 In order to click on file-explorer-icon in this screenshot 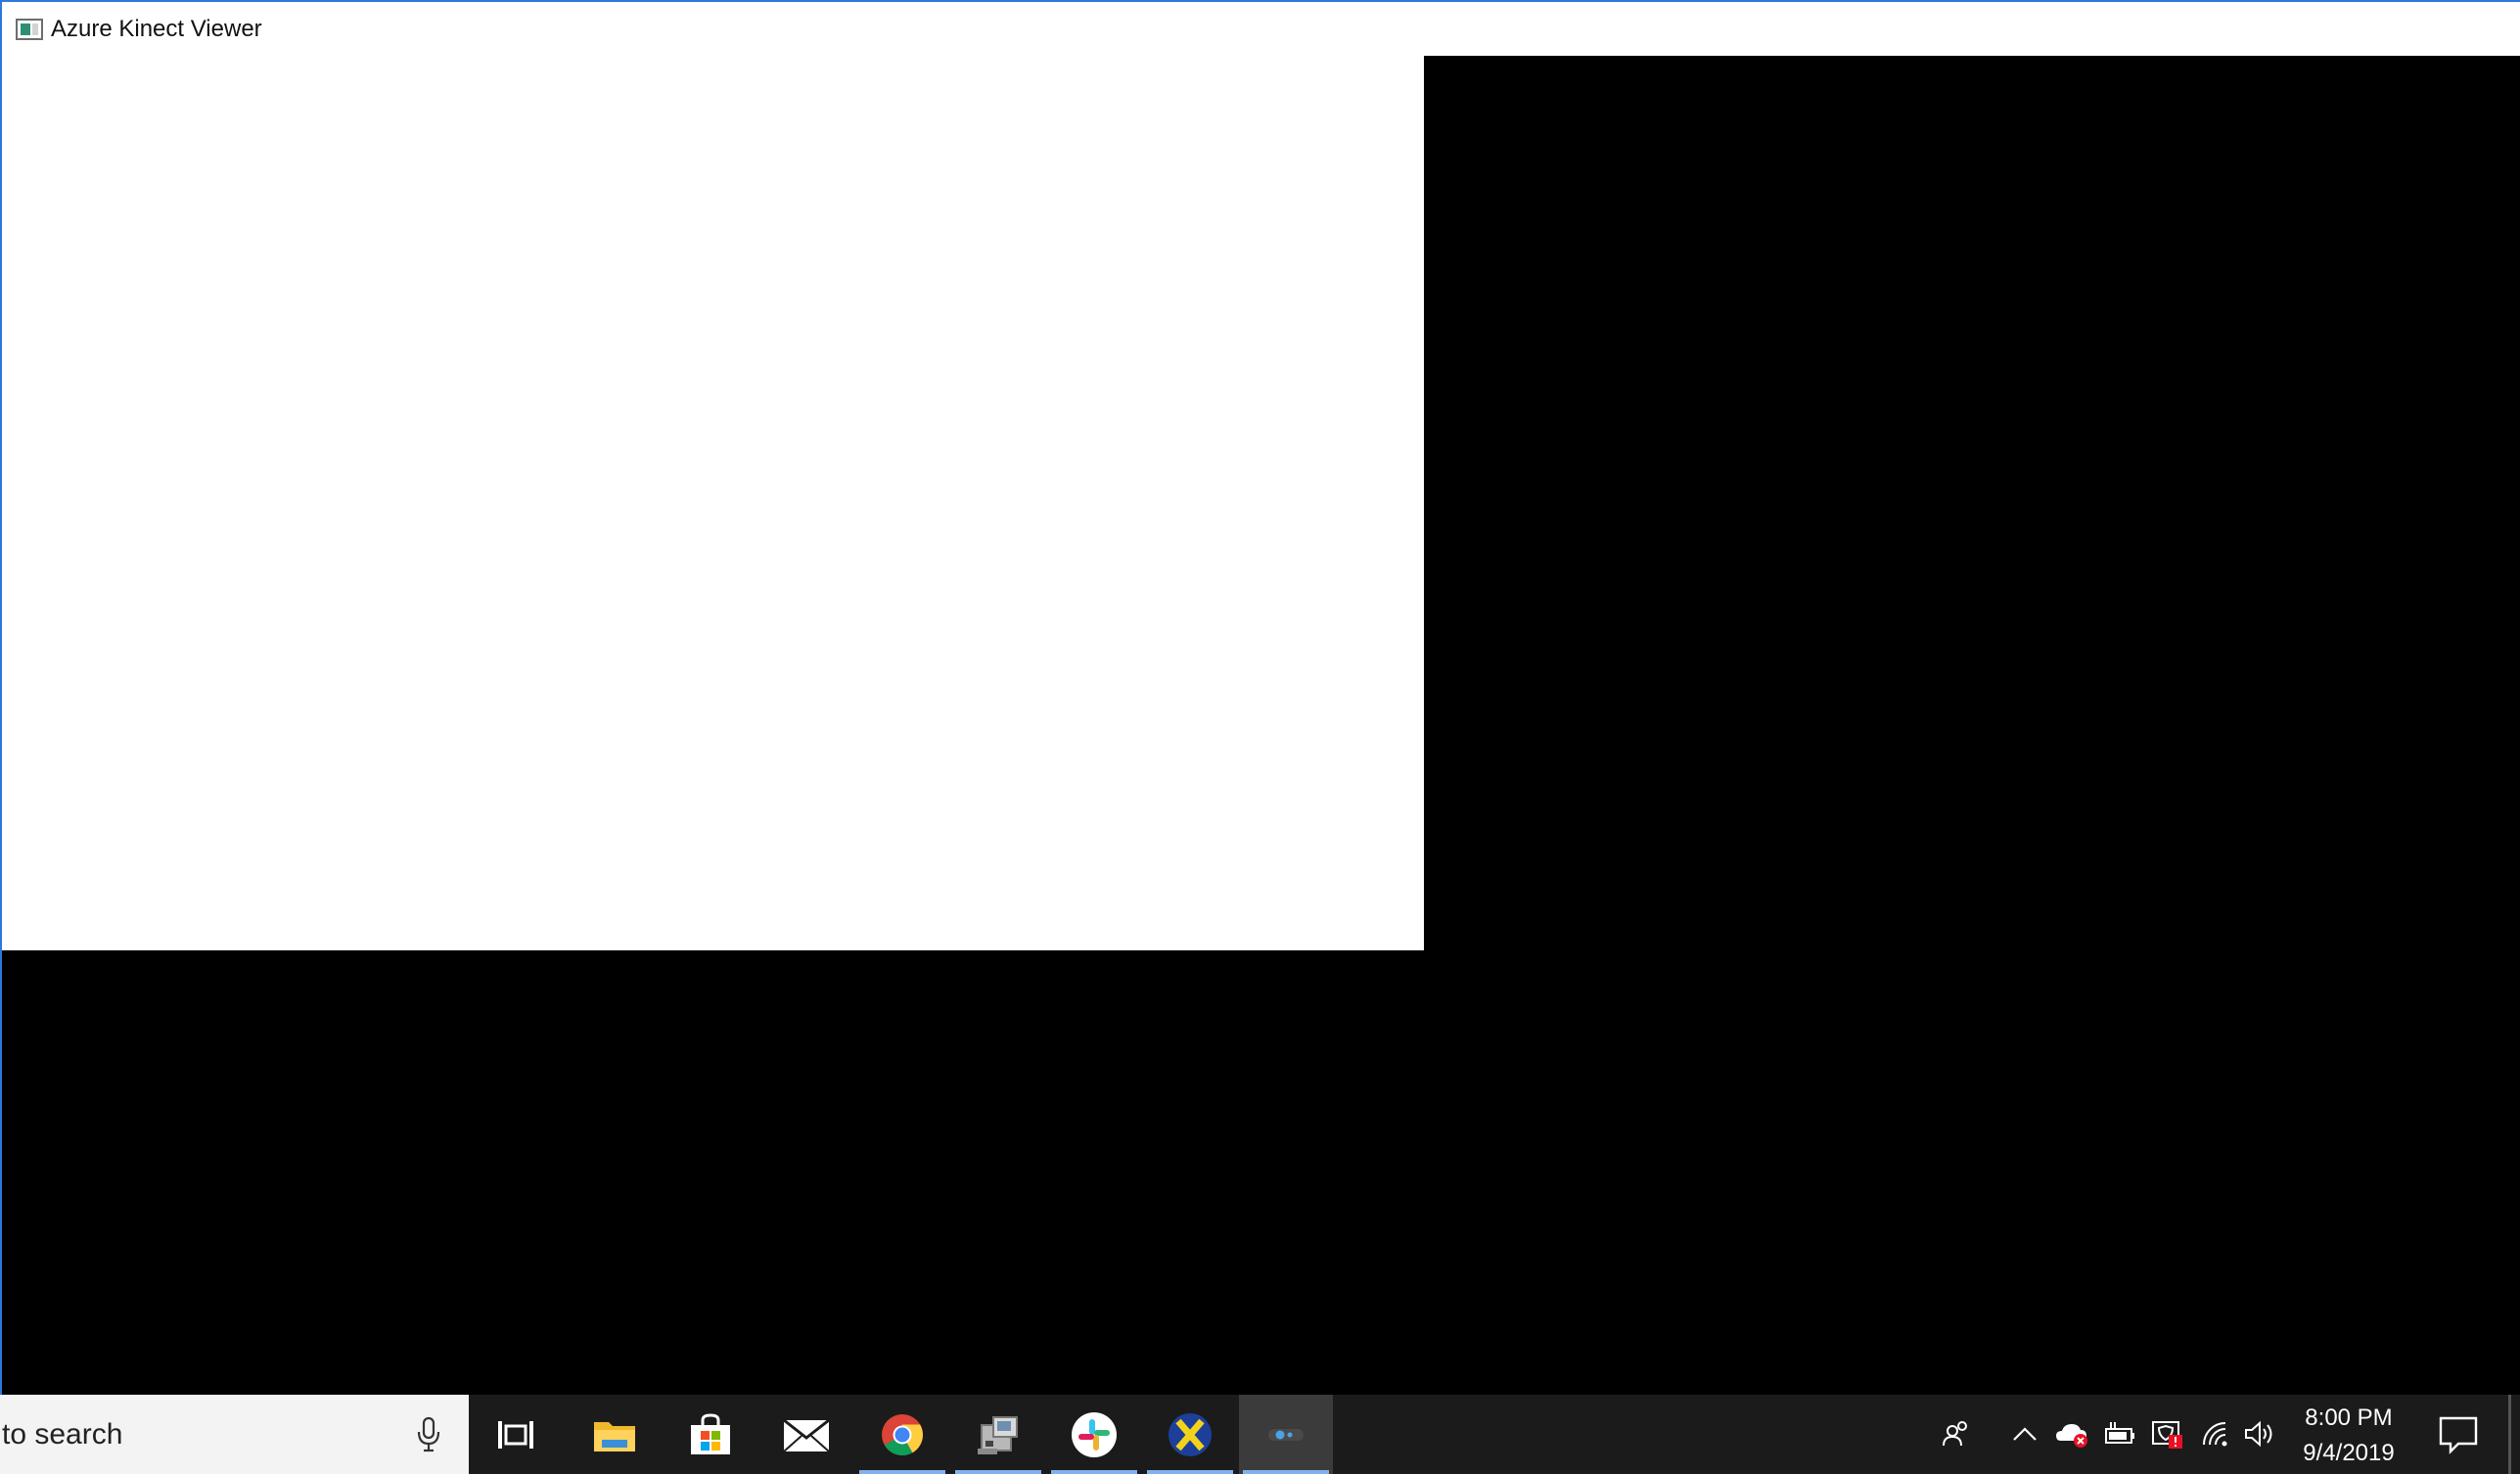, I will do `click(614, 1436)`.